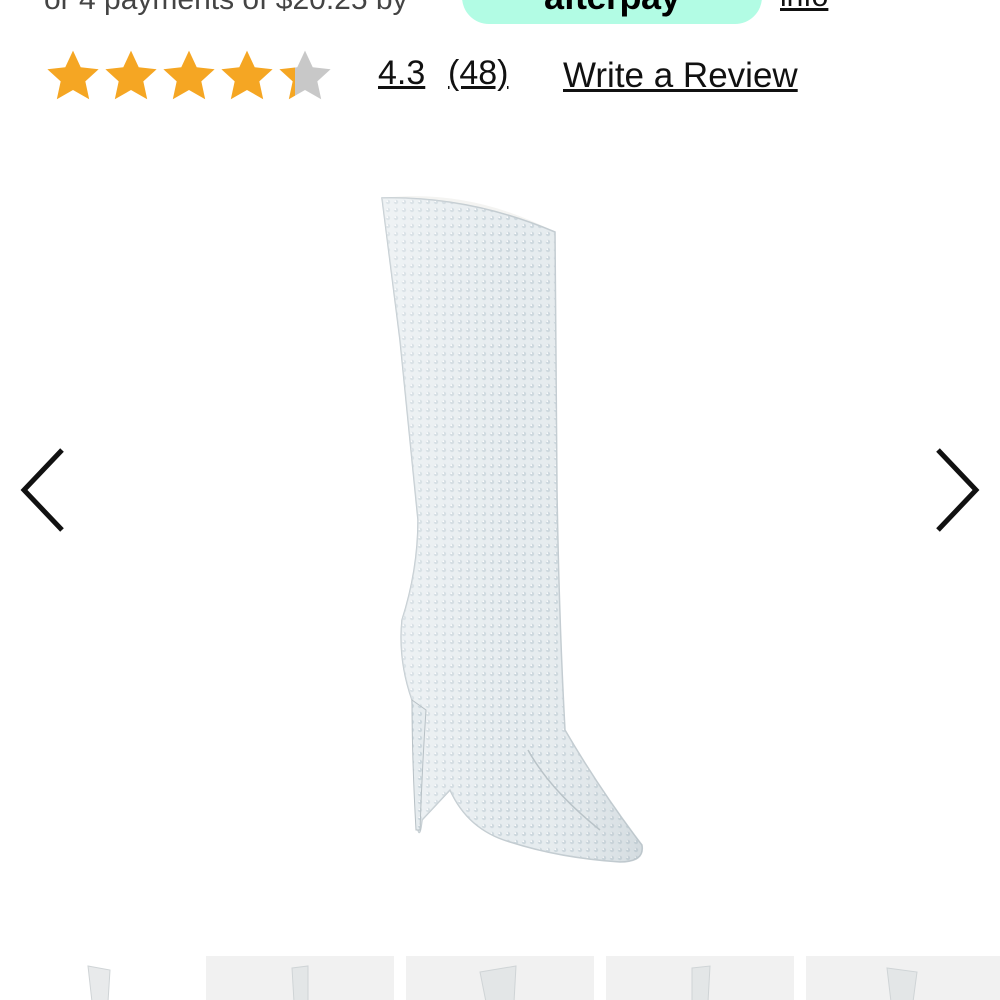 Image resolution: width=1000 pixels, height=1000 pixels. What do you see at coordinates (478, 73) in the screenshot?
I see `review-count-link: (48)` at bounding box center [478, 73].